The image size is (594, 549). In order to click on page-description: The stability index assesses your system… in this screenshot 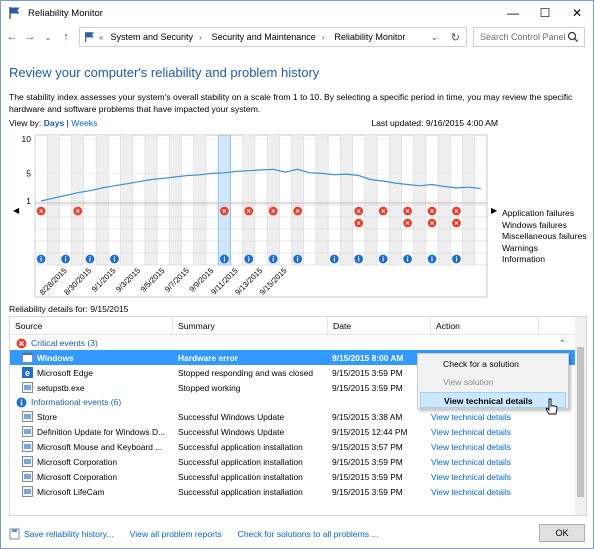, I will do `click(291, 103)`.